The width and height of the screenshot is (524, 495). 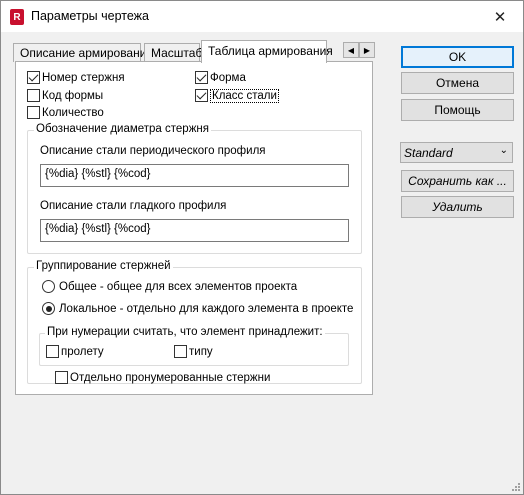 What do you see at coordinates (457, 207) in the screenshot?
I see `delete-button: Удалить` at bounding box center [457, 207].